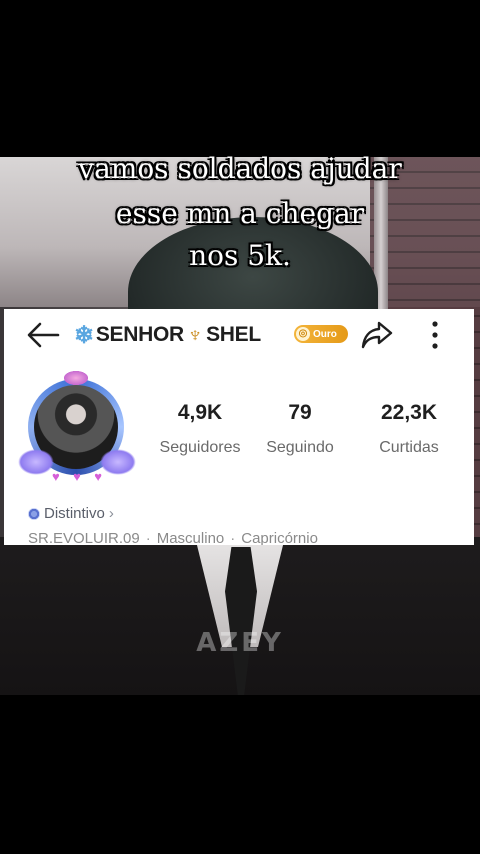 The image size is (480, 854). Describe the element at coordinates (77, 430) in the screenshot. I see `avatar: ♥ ♥ ♥` at that location.